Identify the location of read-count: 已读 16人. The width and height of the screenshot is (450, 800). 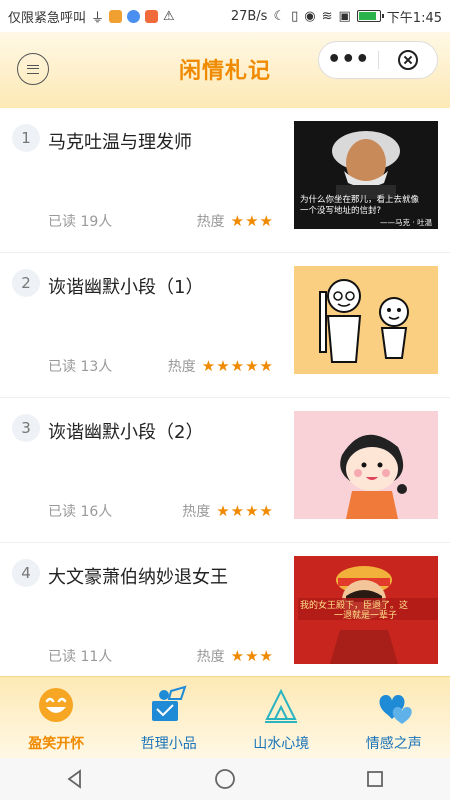
(80, 512).